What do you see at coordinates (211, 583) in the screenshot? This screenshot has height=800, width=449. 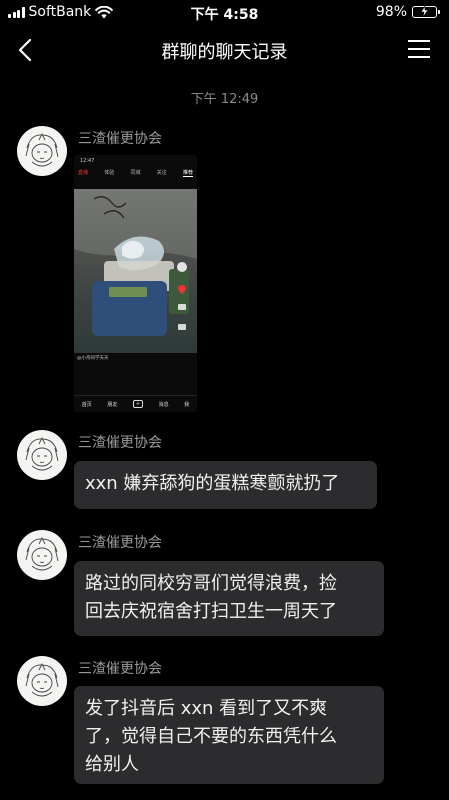 I see `message-line: 路过的同校穷哥们觉得浪费，捡` at bounding box center [211, 583].